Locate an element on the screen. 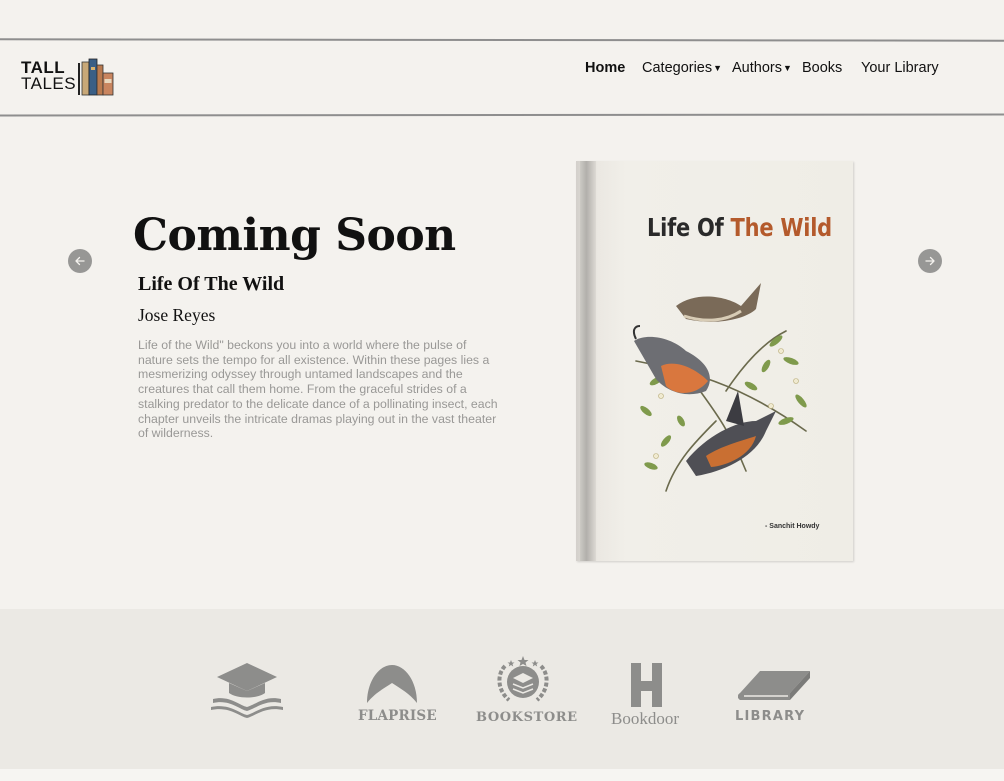  partner-logo-library: LIBRARY is located at coordinates (776, 697).